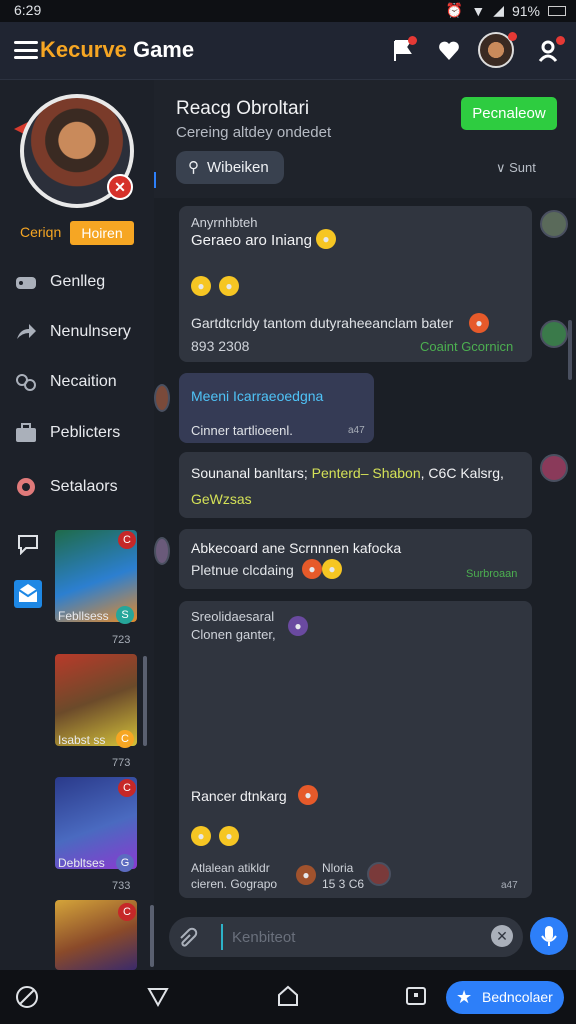  Describe the element at coordinates (570, 350) in the screenshot. I see `chat-scrollbar` at that location.